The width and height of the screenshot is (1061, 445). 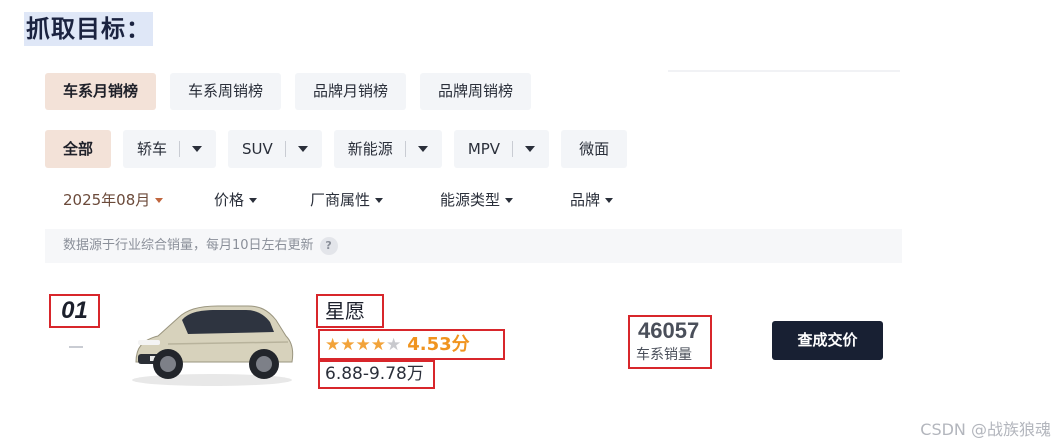 I want to click on sales-count: 46057, so click(x=669, y=330).